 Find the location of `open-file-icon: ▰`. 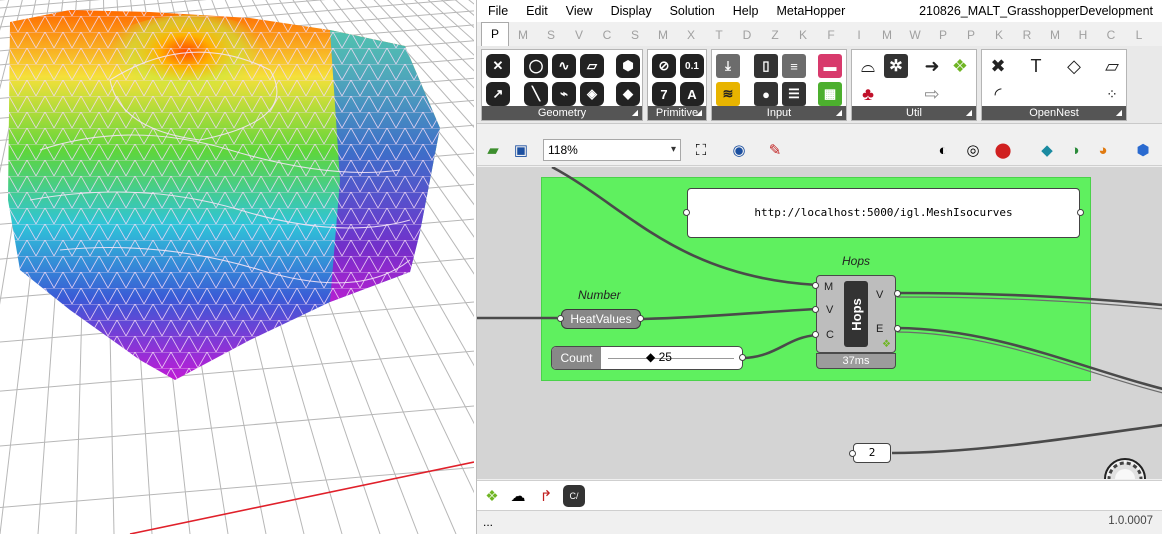

open-file-icon: ▰ is located at coordinates (493, 150).